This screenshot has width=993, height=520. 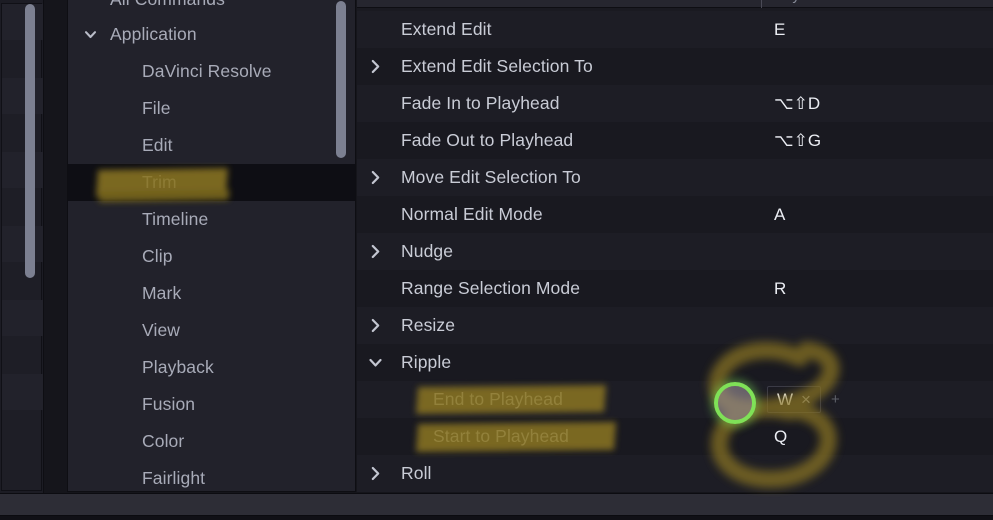 What do you see at coordinates (735, 403) in the screenshot?
I see `mouse-cursor-ring` at bounding box center [735, 403].